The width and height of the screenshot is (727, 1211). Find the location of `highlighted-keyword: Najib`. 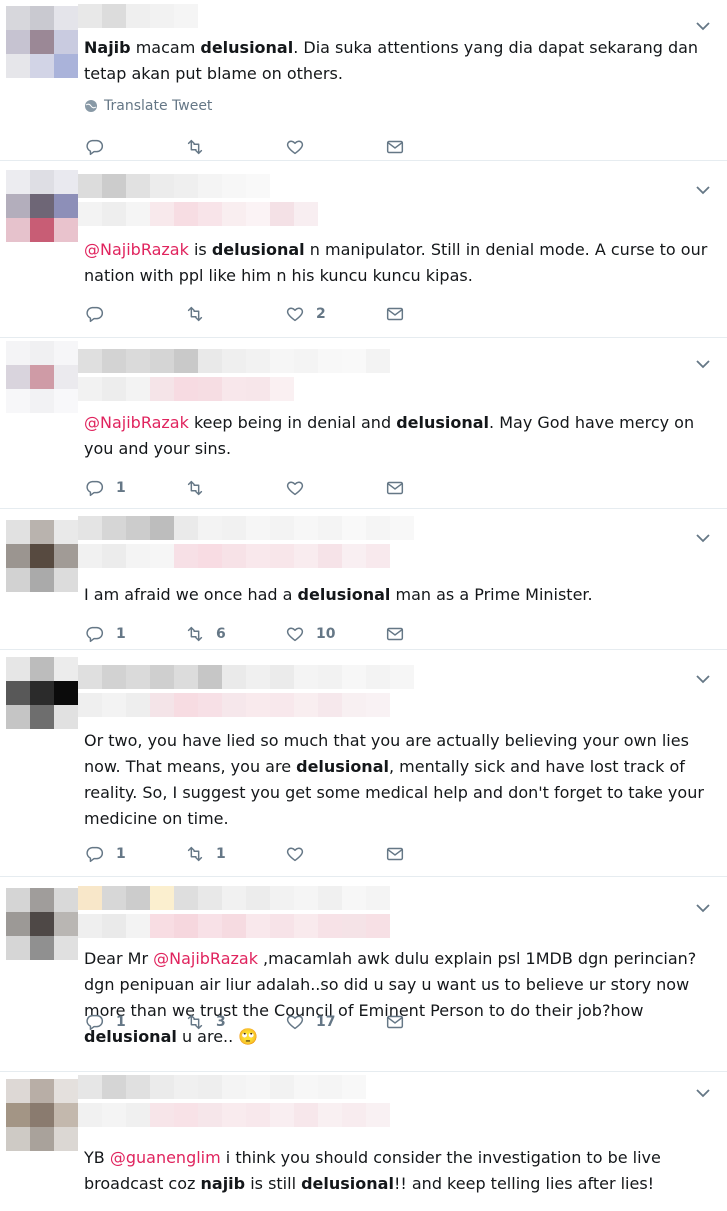

highlighted-keyword: Najib is located at coordinates (107, 47).